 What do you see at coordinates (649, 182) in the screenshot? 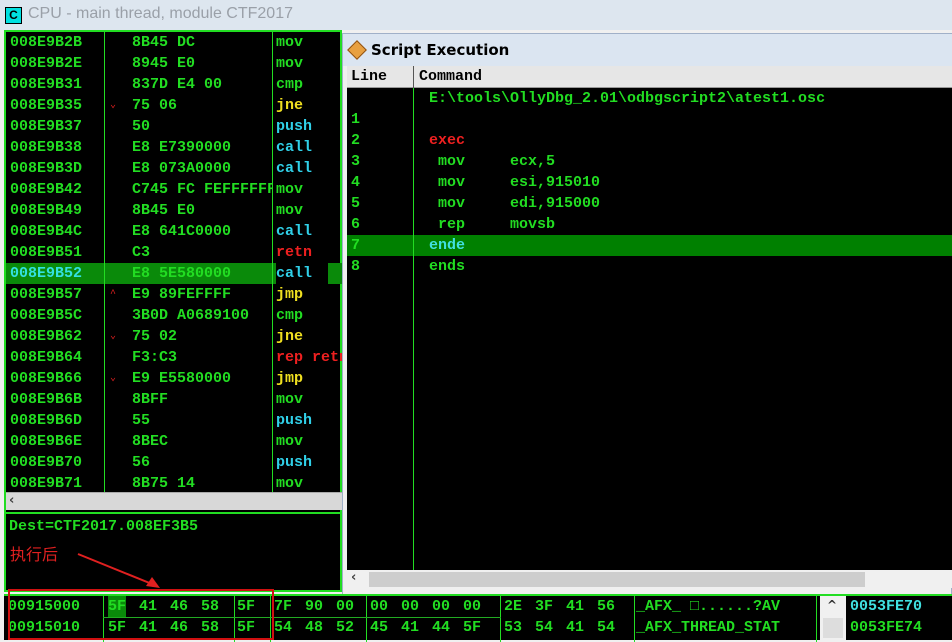
I see `script-row: 4 mov esi,915010` at bounding box center [649, 182].